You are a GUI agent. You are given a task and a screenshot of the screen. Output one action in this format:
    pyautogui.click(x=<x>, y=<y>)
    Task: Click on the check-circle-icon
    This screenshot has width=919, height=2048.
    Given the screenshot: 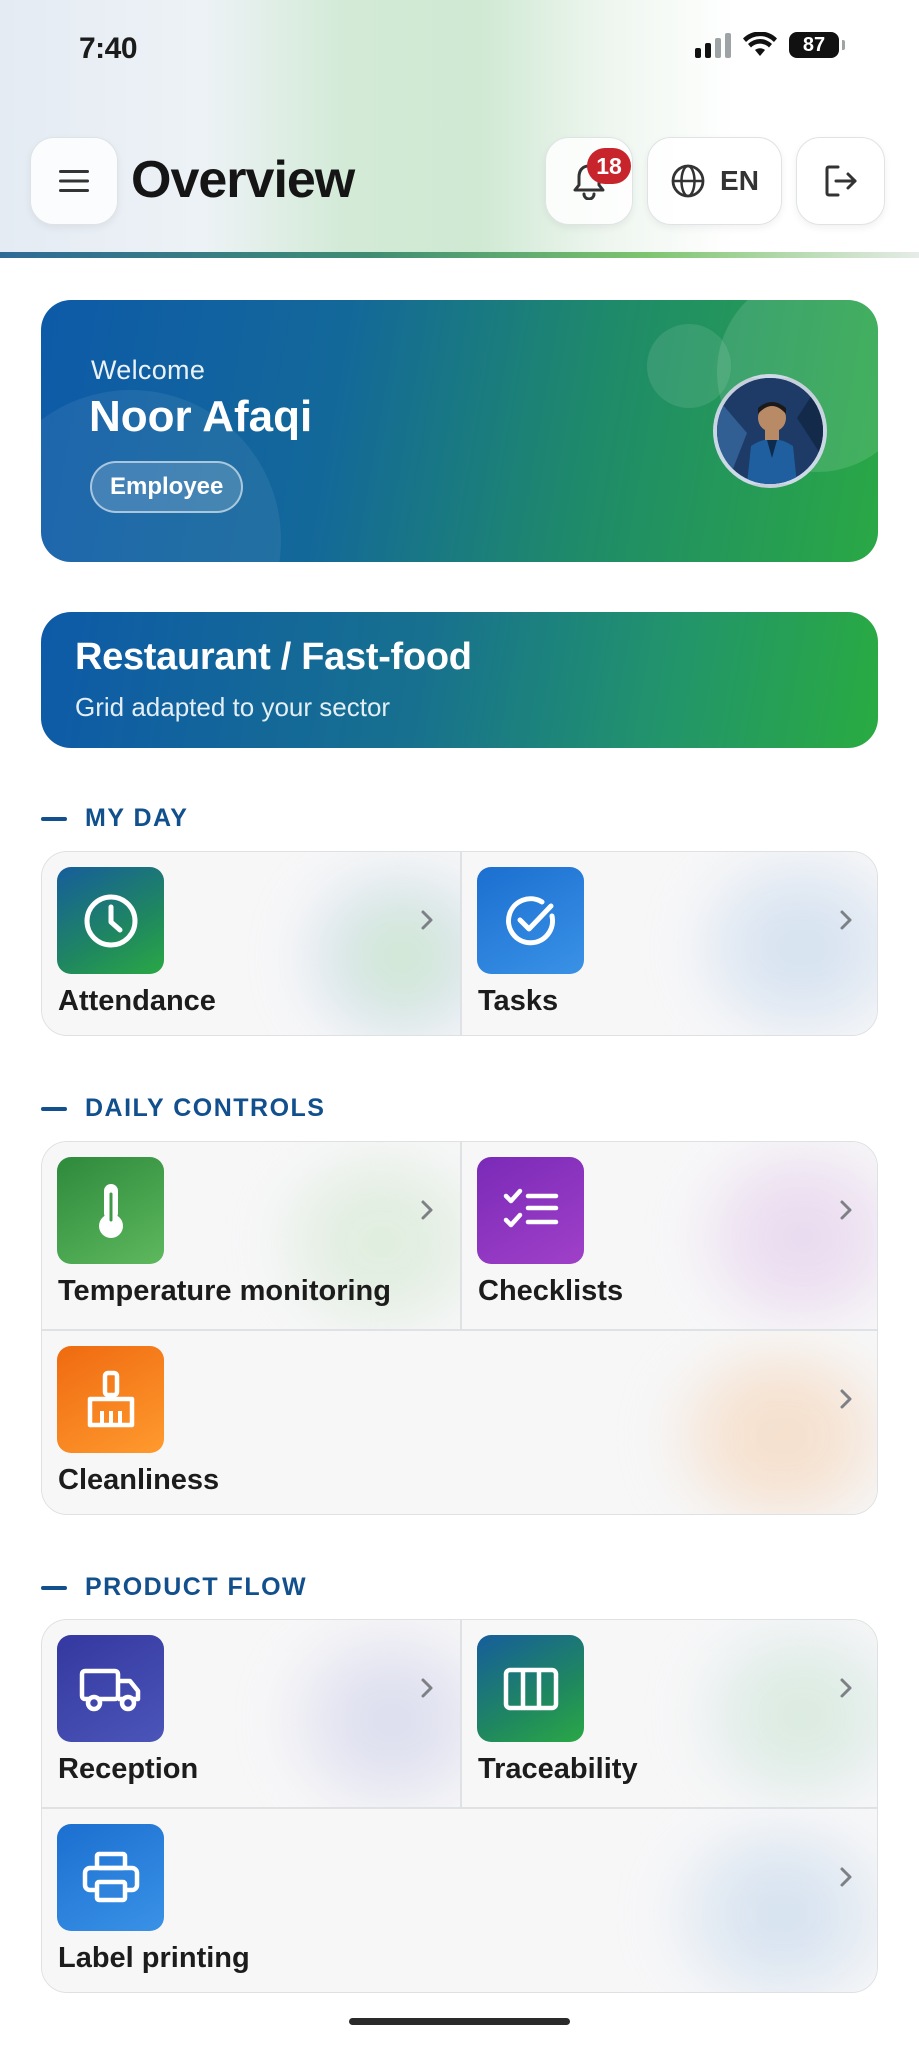 What is the action you would take?
    pyautogui.click(x=530, y=920)
    